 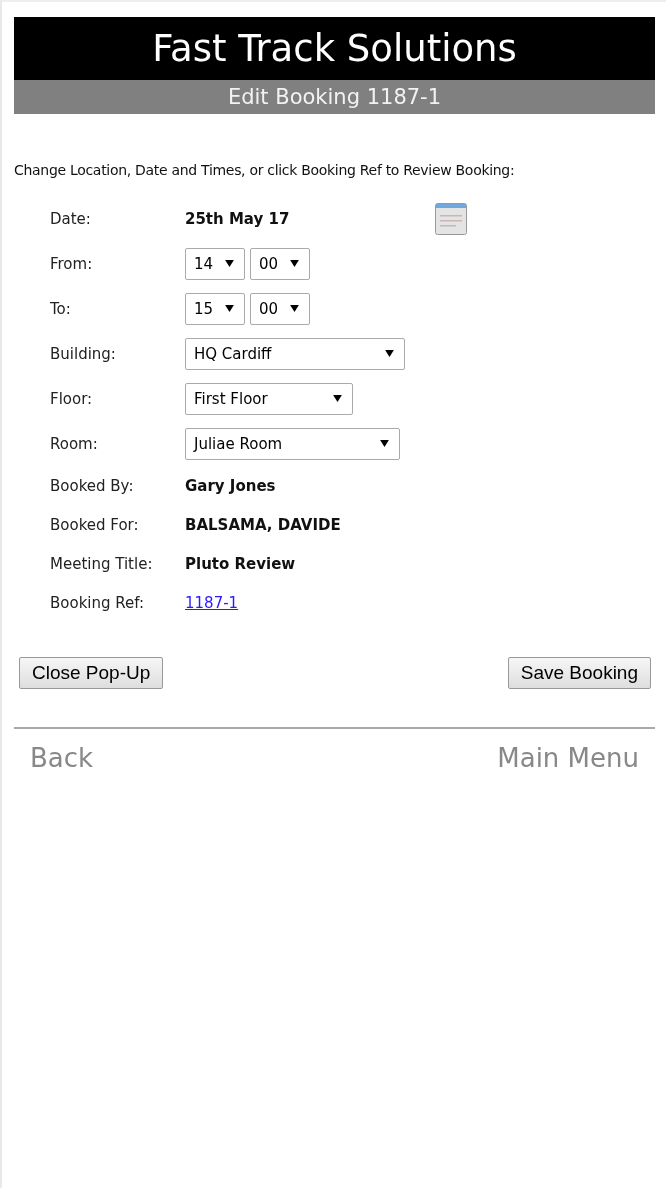 What do you see at coordinates (263, 524) in the screenshot?
I see `field-value: BALSAMA, DAVIDE` at bounding box center [263, 524].